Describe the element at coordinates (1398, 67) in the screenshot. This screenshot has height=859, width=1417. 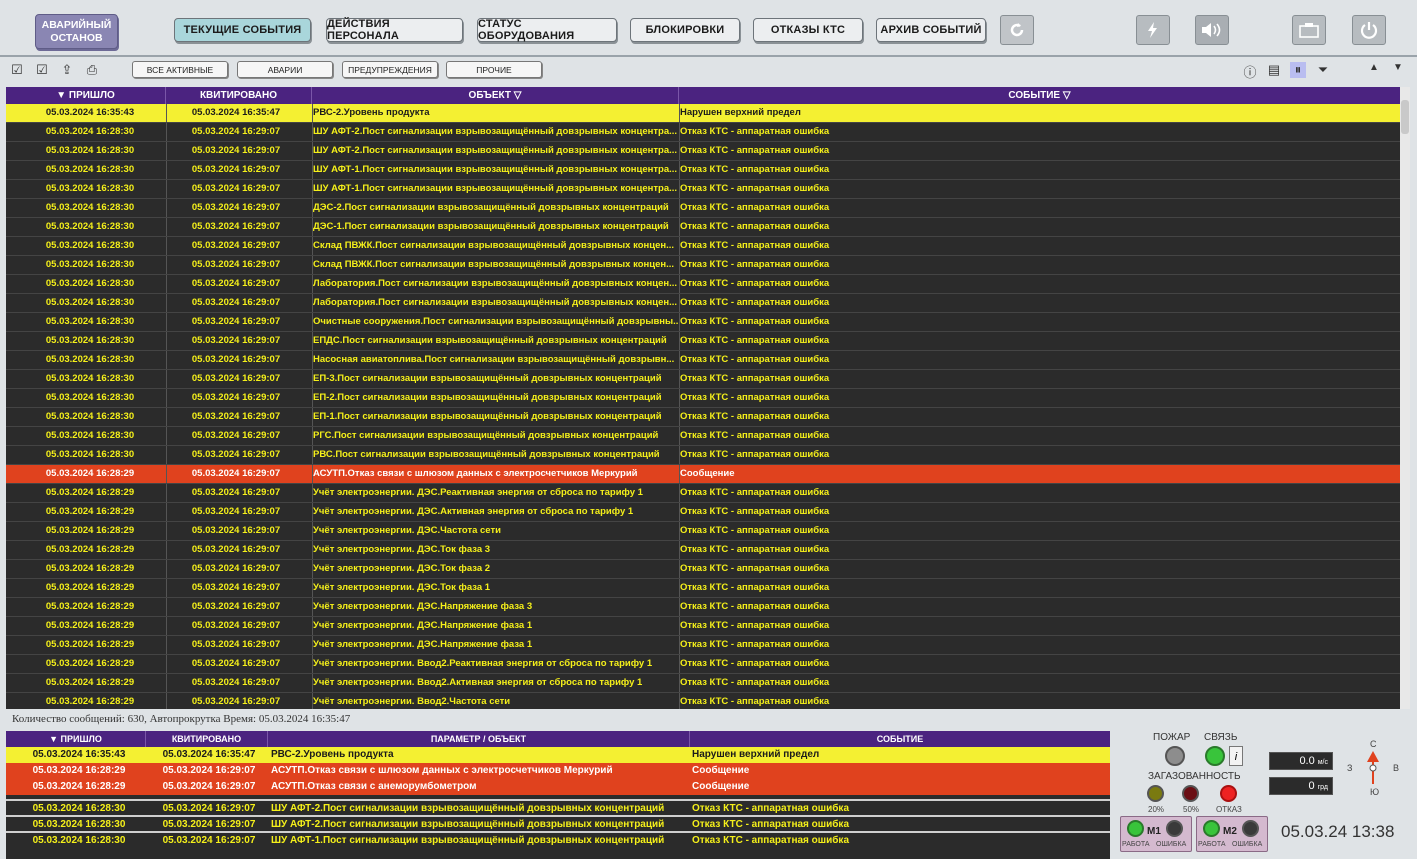
I see `scroll-down-icon: ▼` at that location.